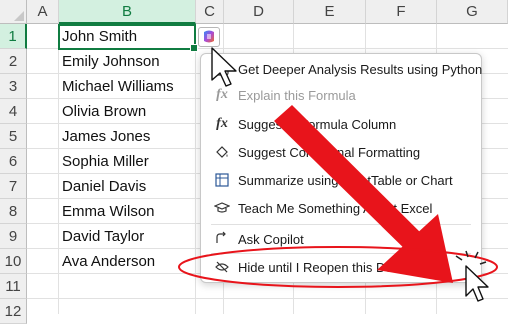 The image size is (508, 324). What do you see at coordinates (360, 69) in the screenshot?
I see `menu-item-label: Get Deeper Analysis Results using Python` at bounding box center [360, 69].